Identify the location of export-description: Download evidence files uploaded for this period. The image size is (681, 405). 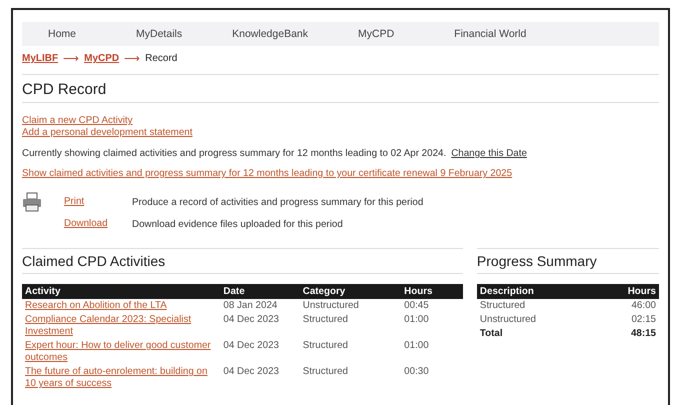
(238, 224).